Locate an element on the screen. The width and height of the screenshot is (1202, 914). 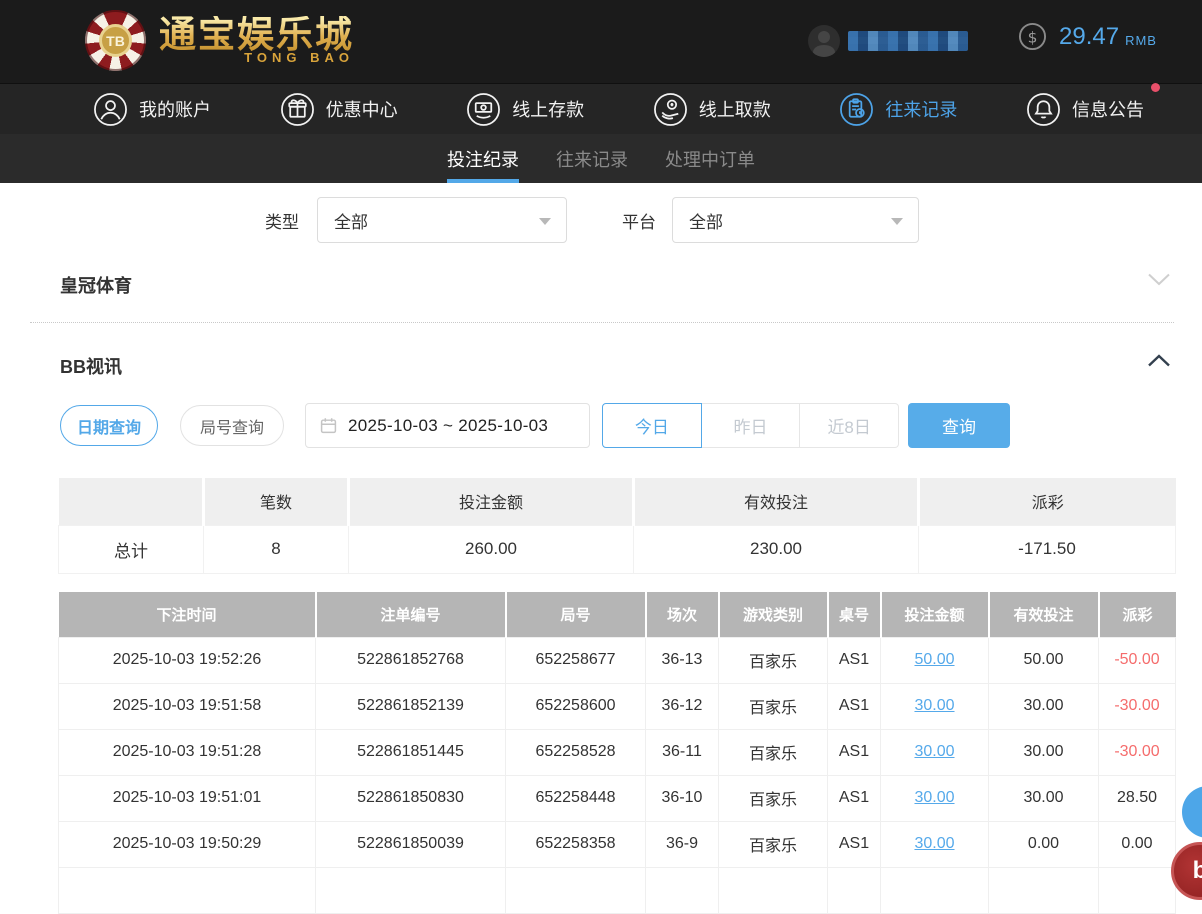
summary-header-valid-bet: 有效投注 is located at coordinates (776, 501).